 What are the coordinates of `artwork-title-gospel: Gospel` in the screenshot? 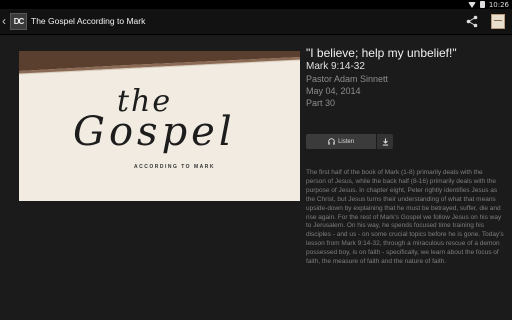 It's located at (154, 132).